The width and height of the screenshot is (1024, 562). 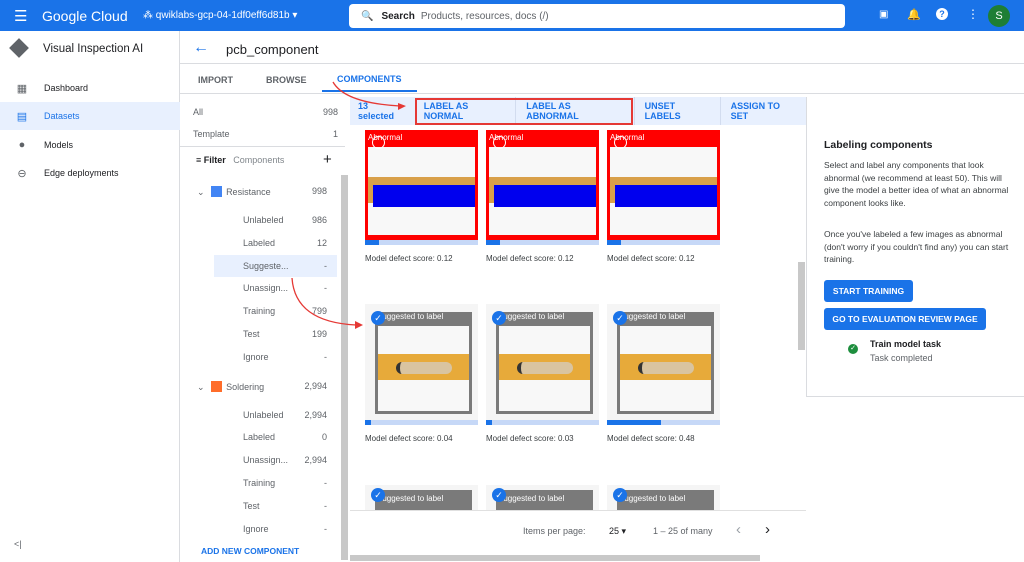 I want to click on arrow-to-toolbar, so click(x=366, y=94).